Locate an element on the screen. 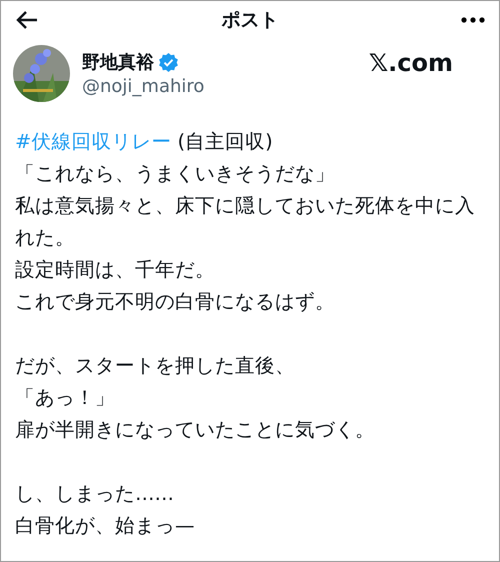 The height and width of the screenshot is (562, 500). post-text: (自主回収) is located at coordinates (225, 141).